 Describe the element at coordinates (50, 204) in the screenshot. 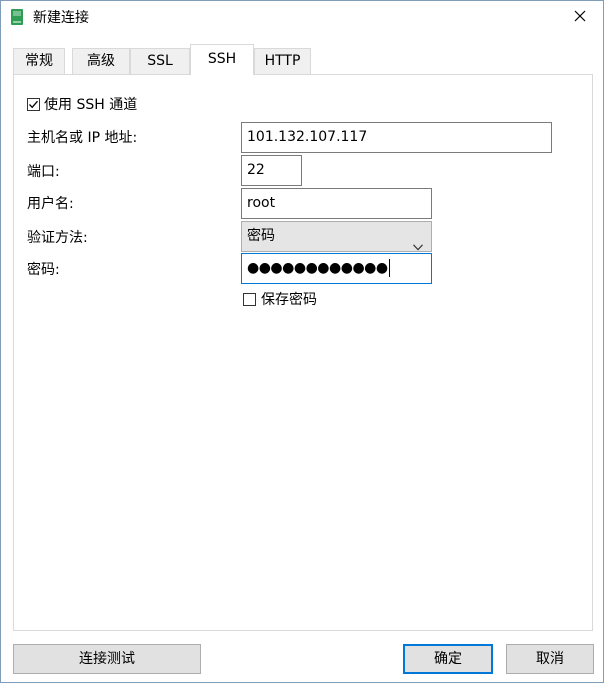

I see `username-label: 用户名:` at that location.